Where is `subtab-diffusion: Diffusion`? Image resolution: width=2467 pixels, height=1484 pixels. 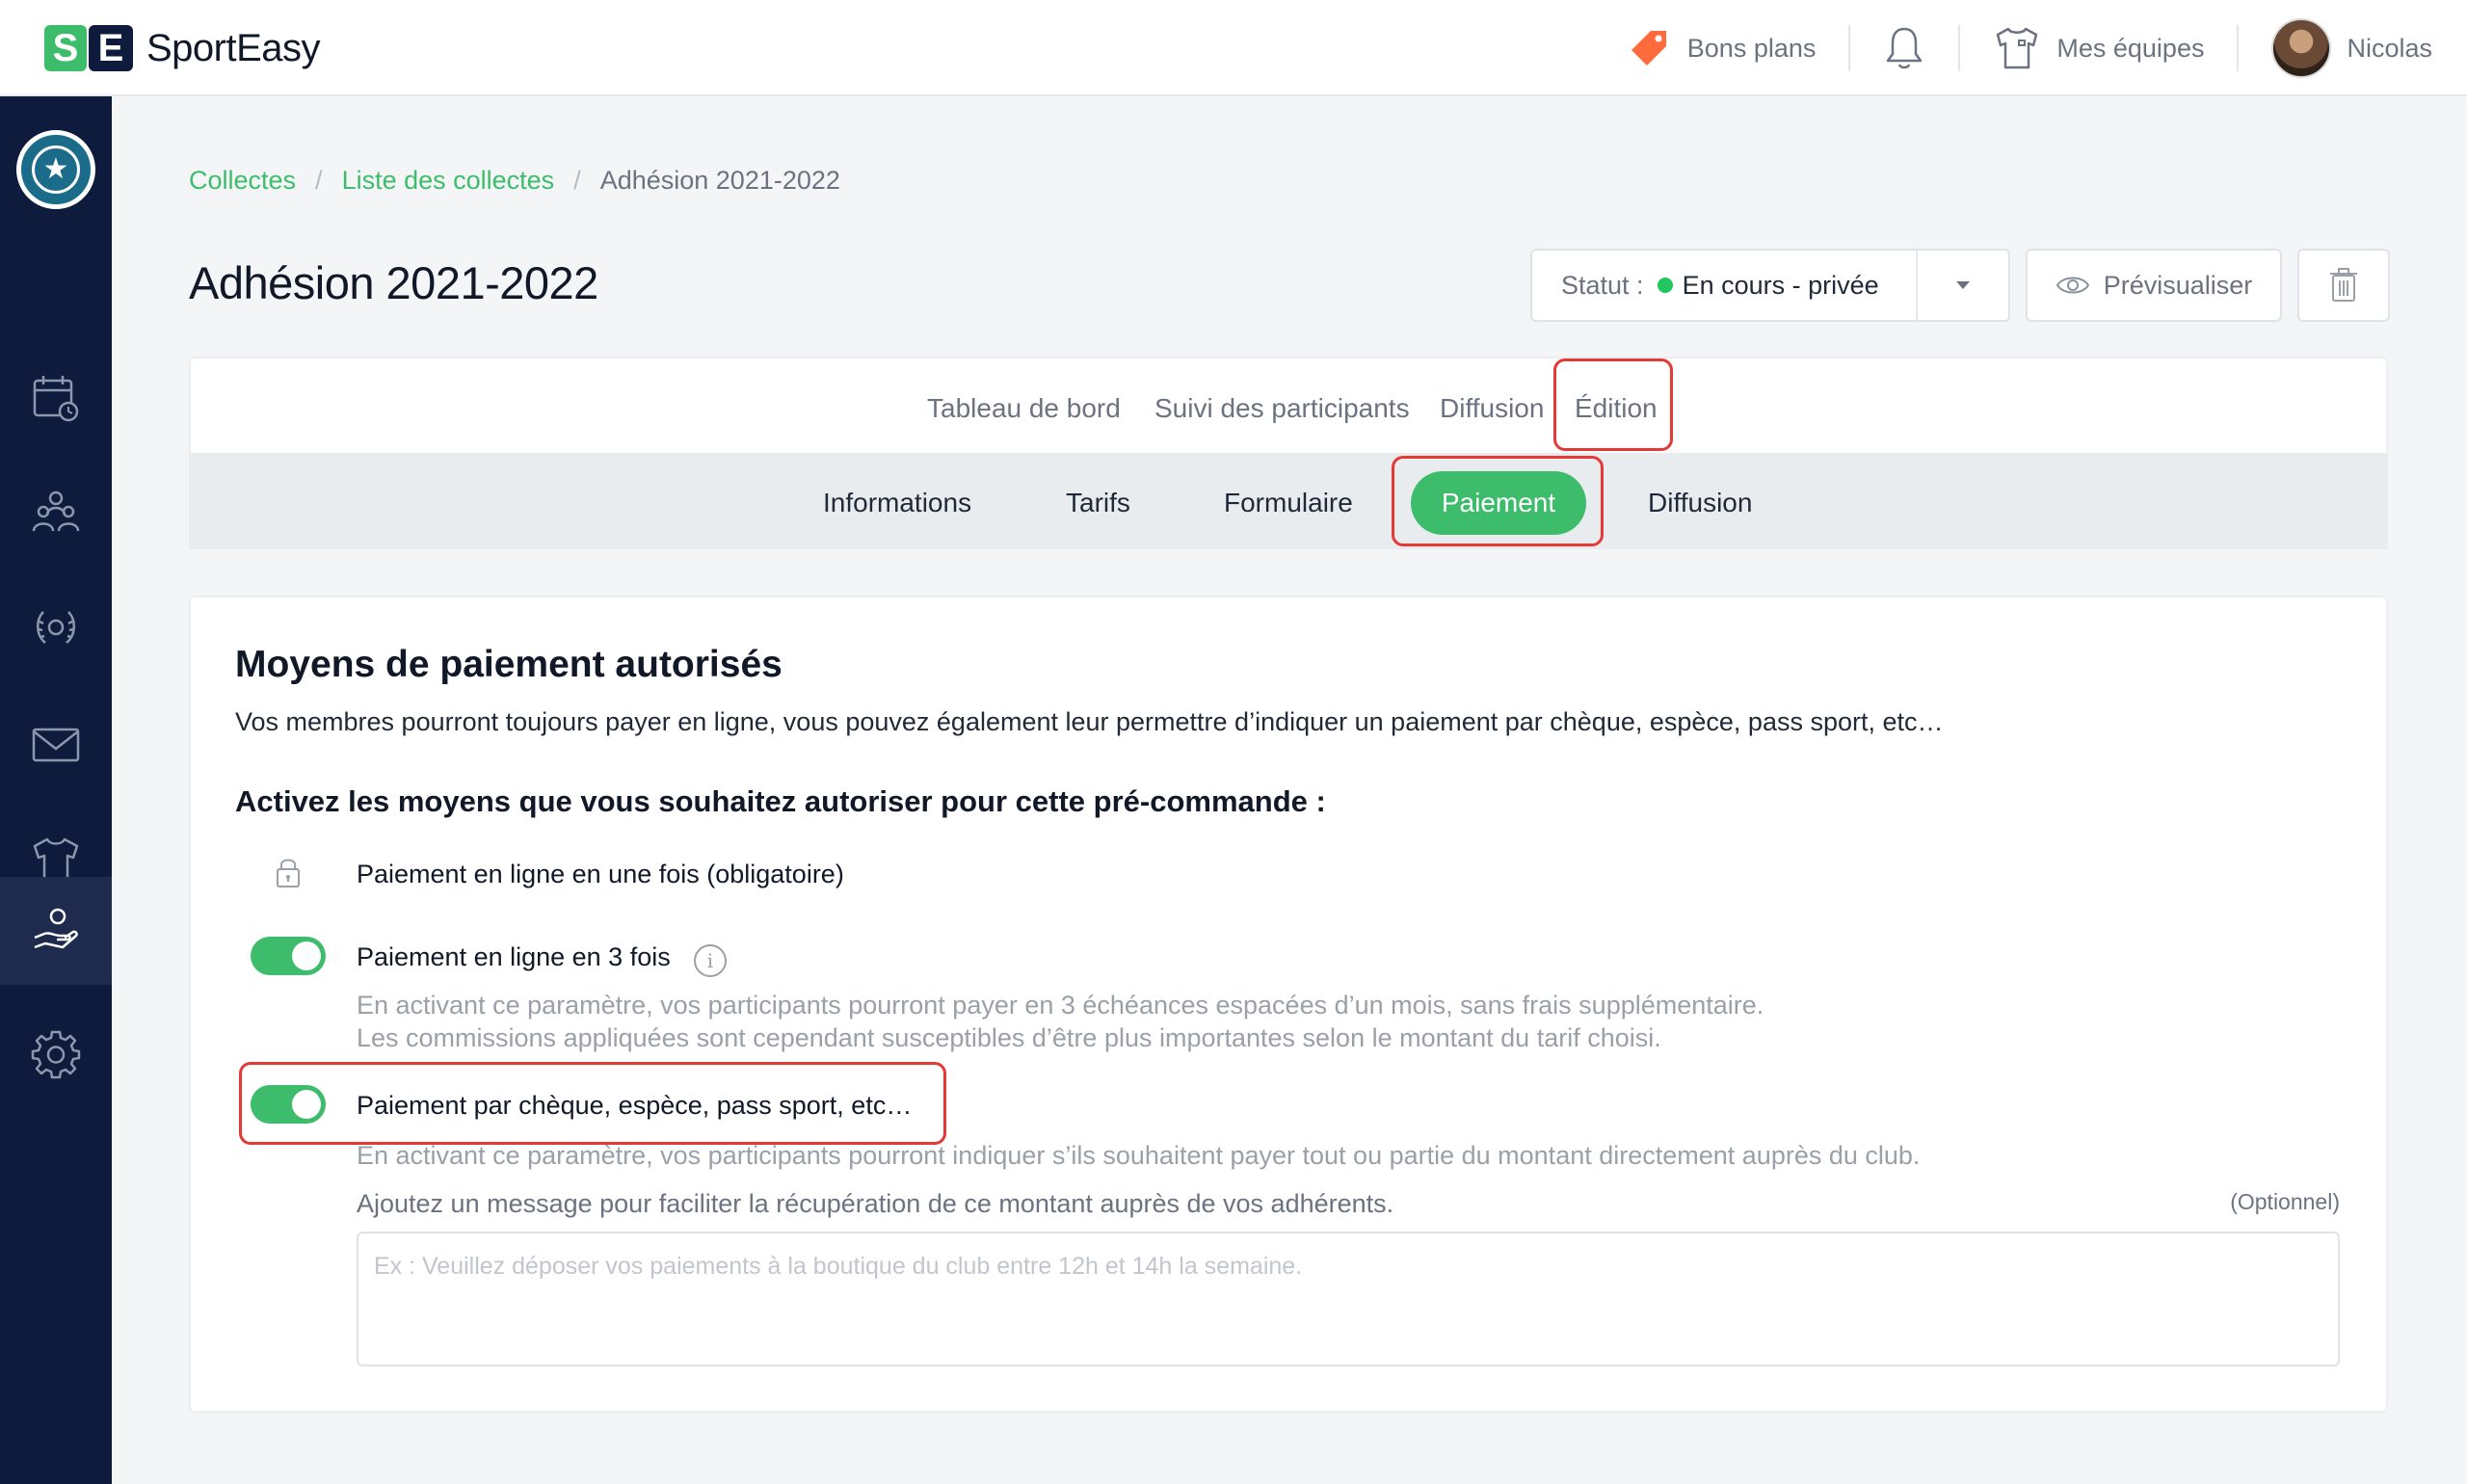 subtab-diffusion: Diffusion is located at coordinates (1700, 503).